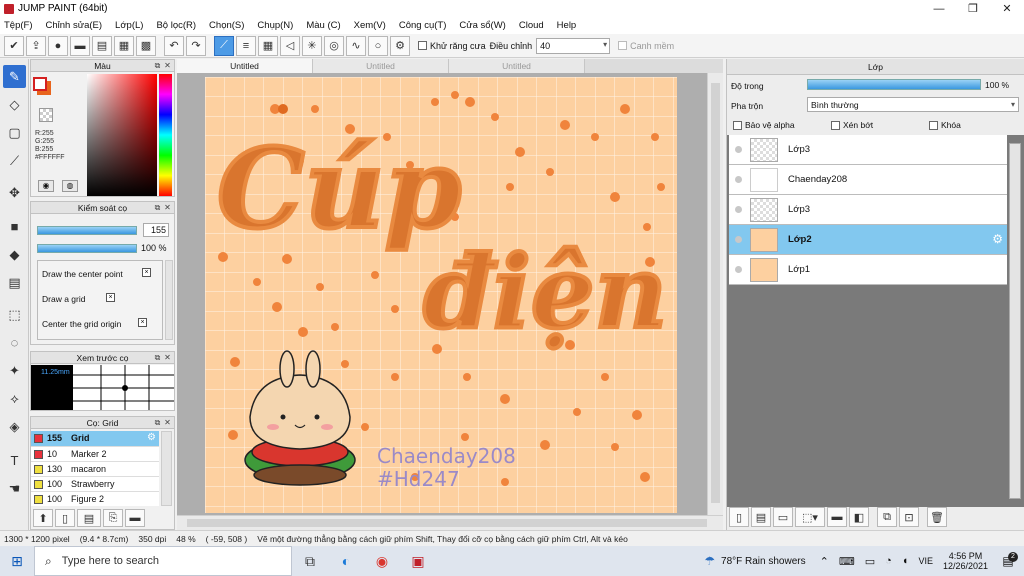  Describe the element at coordinates (95, 438) in the screenshot. I see `brush-item-grid: 155 Grid ⚙` at that location.